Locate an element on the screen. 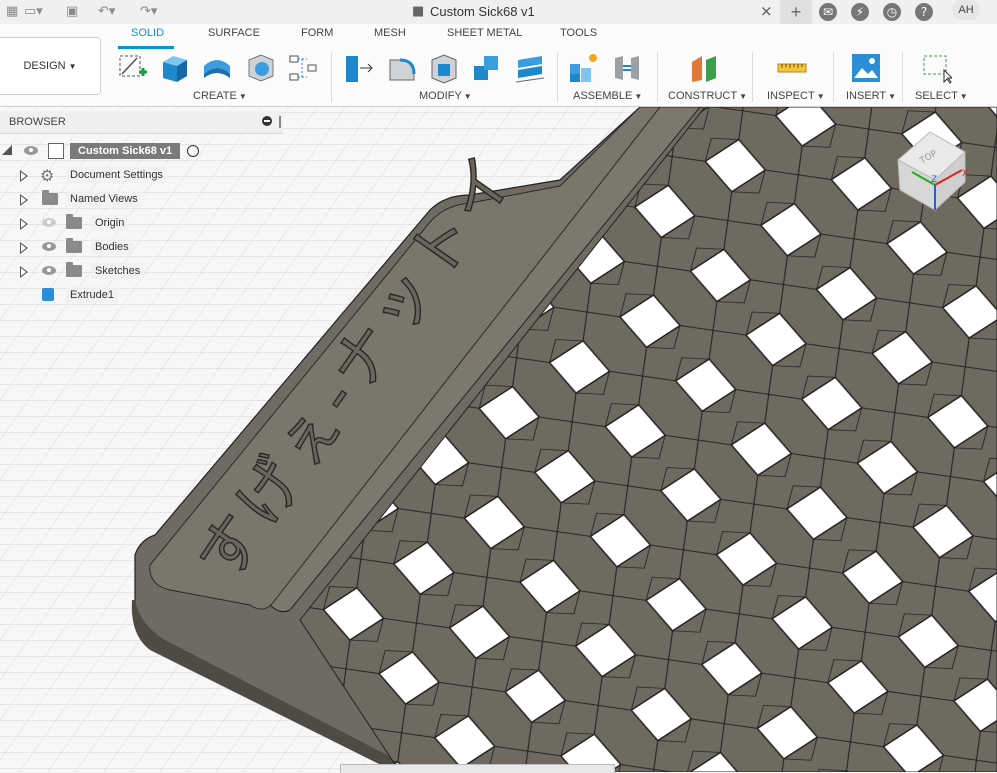 This screenshot has width=997, height=773. hole-icon is located at coordinates (261, 68).